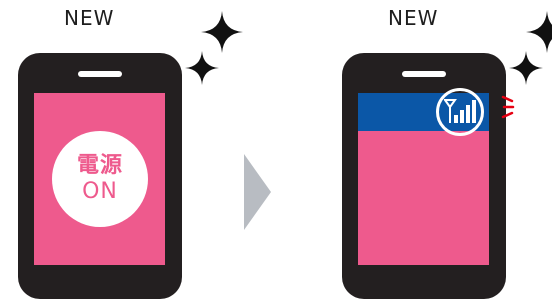 The width and height of the screenshot is (552, 299). I want to click on alert-ray-icon, so click(508, 107).